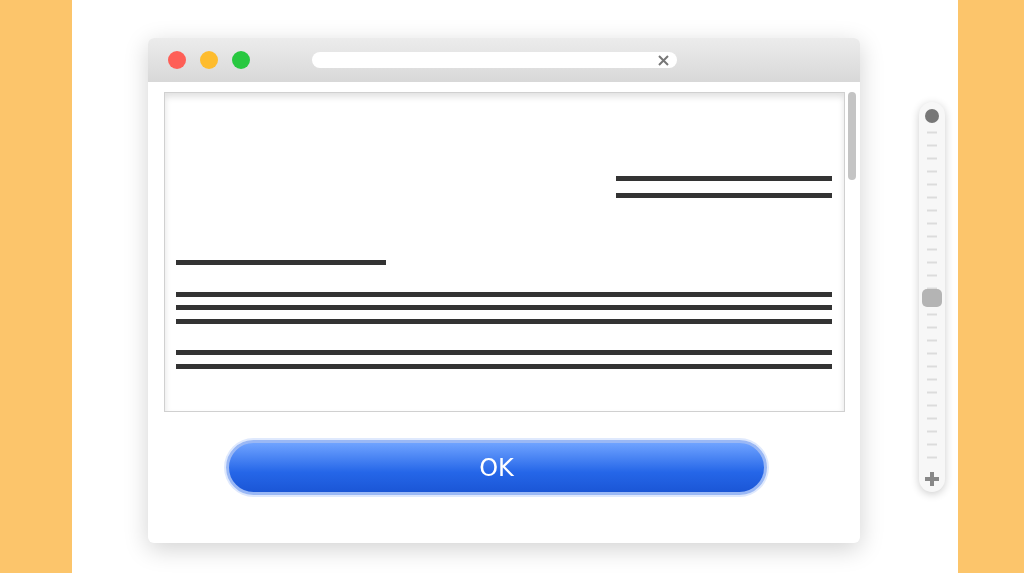 This screenshot has width=1024, height=573. What do you see at coordinates (496, 467) in the screenshot?
I see `ok-button: OK` at bounding box center [496, 467].